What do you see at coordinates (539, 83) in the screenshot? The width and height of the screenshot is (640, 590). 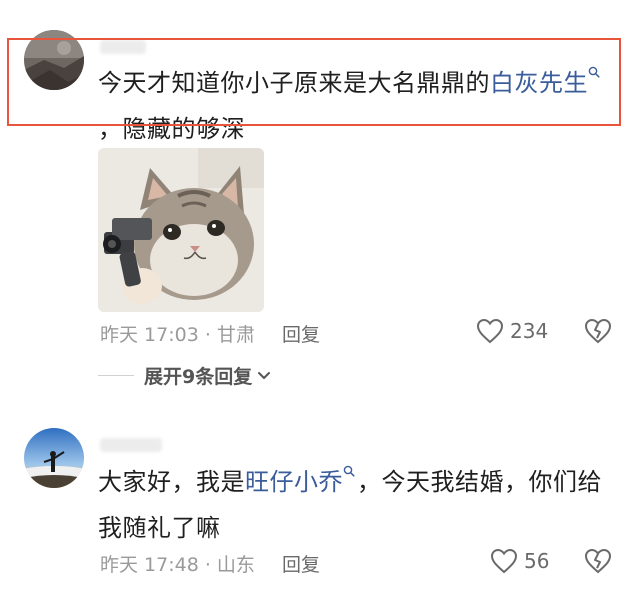 I see `mention-link-label: 白灰先生` at bounding box center [539, 83].